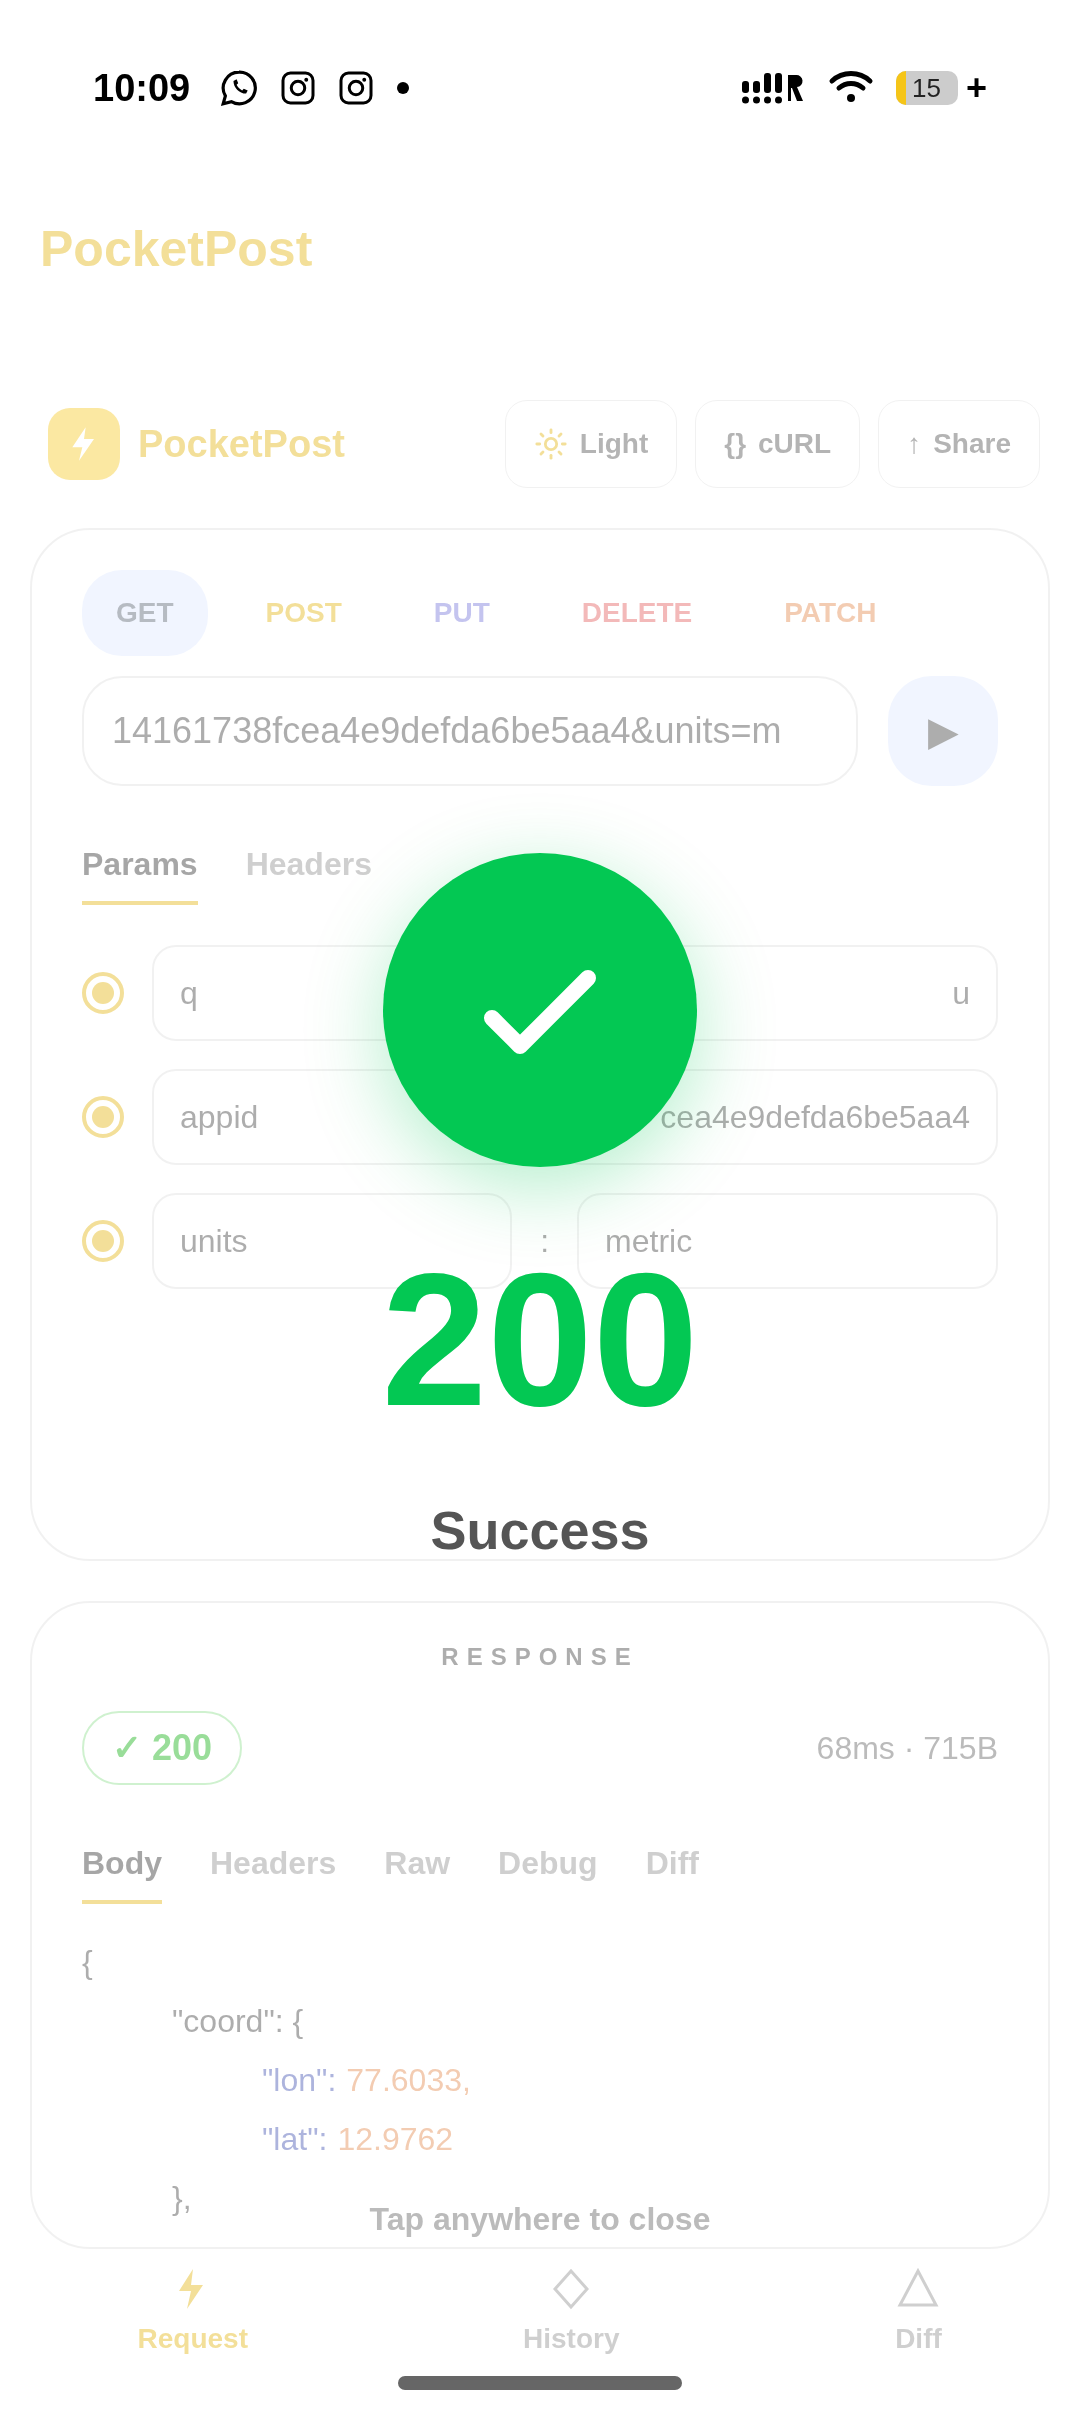 Image resolution: width=1080 pixels, height=2424 pixels. What do you see at coordinates (907, 1748) in the screenshot?
I see `response-timing: 68ms · 715B` at bounding box center [907, 1748].